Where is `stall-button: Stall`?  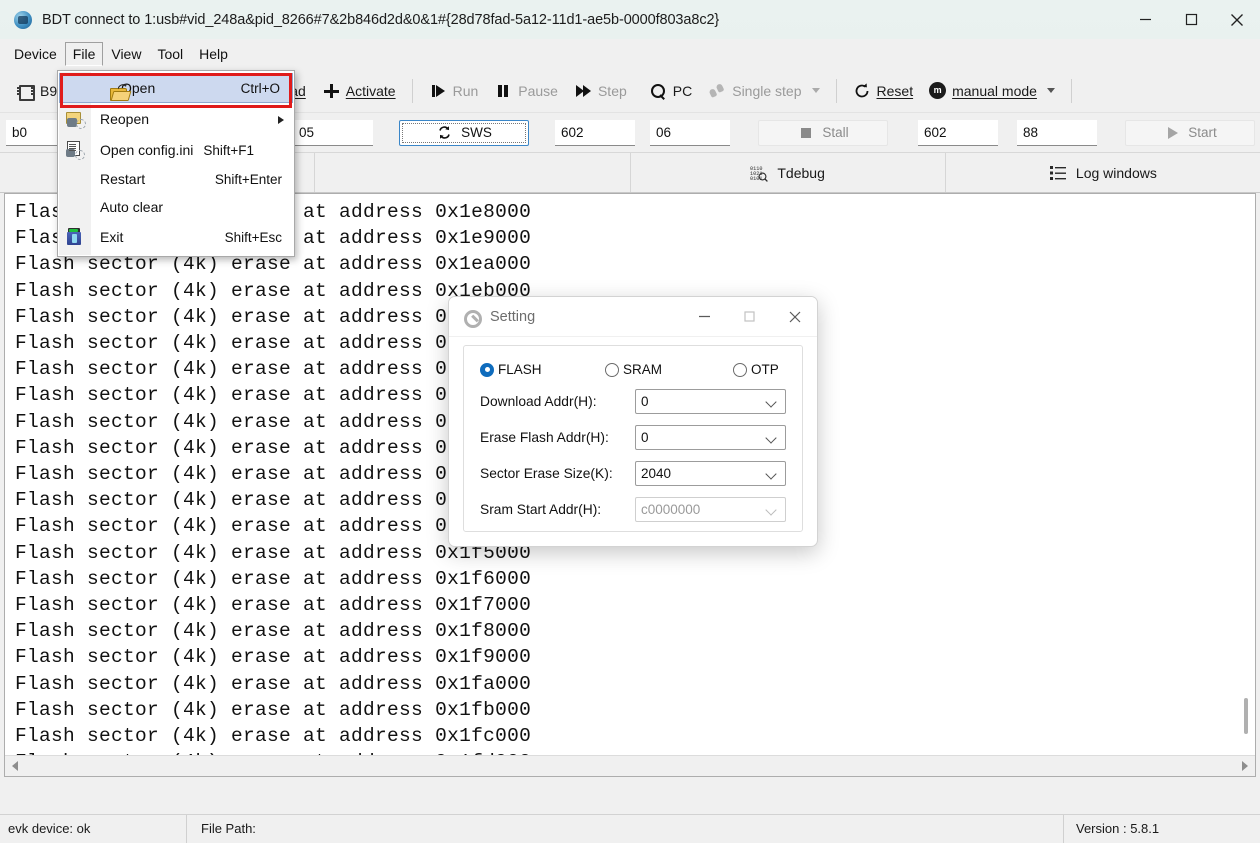 stall-button: Stall is located at coordinates (823, 132).